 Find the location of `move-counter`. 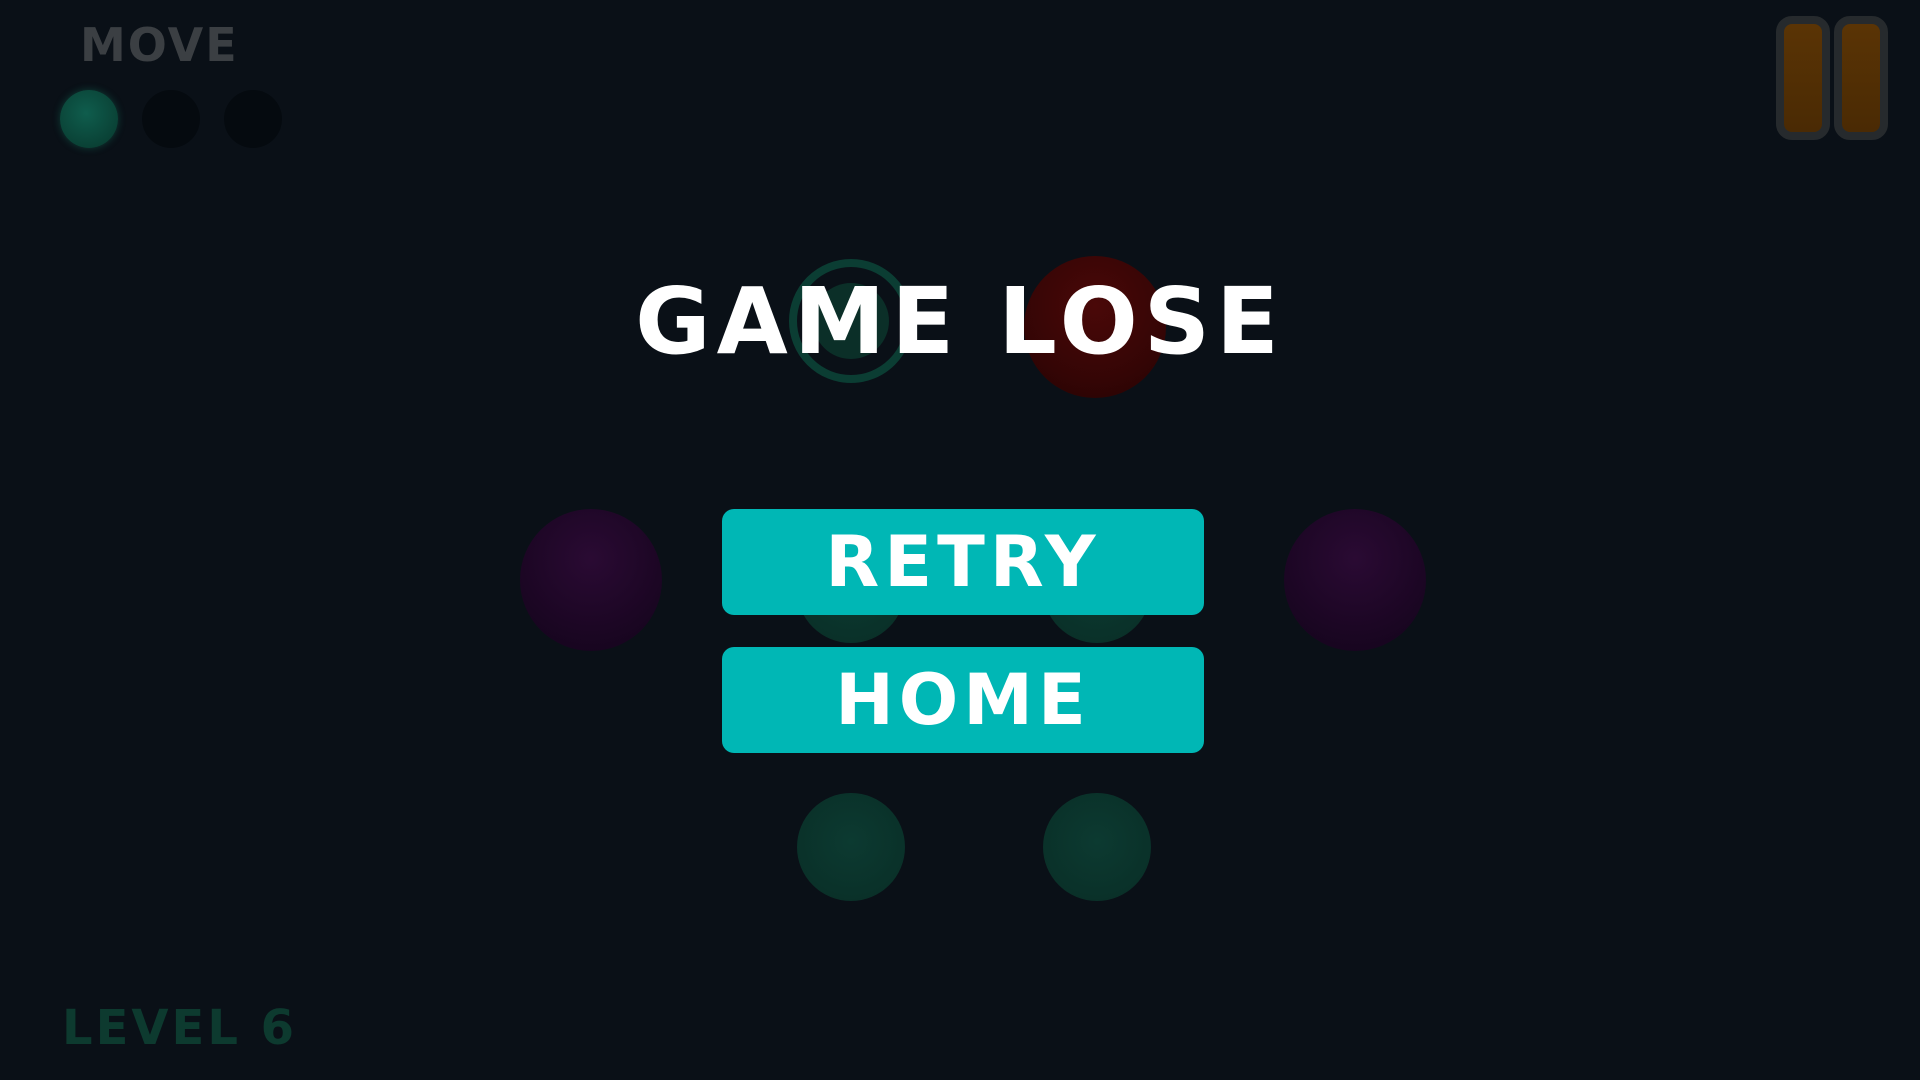

move-counter is located at coordinates (171, 119).